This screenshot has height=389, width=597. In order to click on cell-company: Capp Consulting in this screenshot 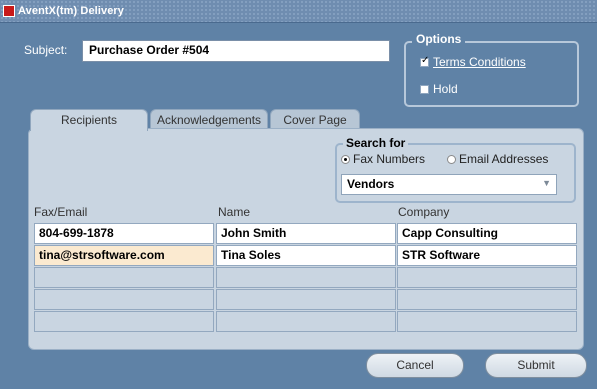, I will do `click(487, 233)`.